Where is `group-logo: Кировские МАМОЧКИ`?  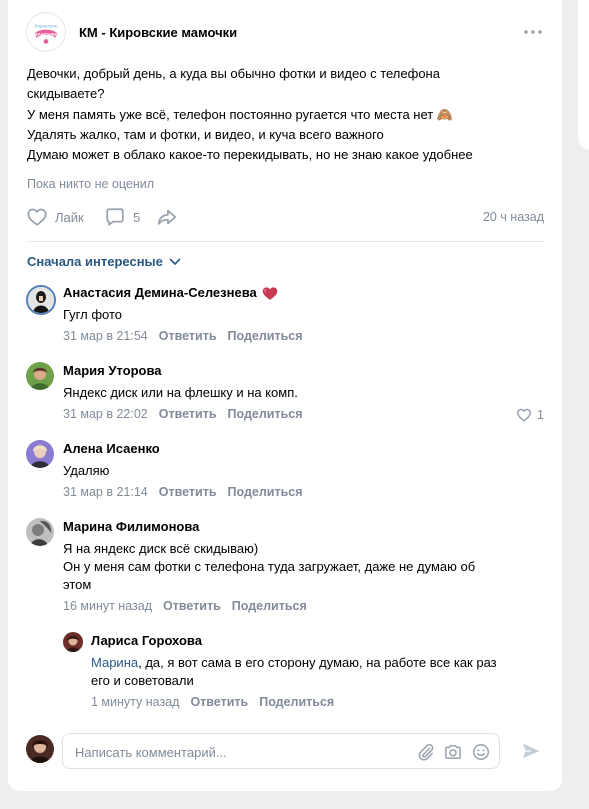
group-logo: Кировские МАМОЧКИ is located at coordinates (46, 32).